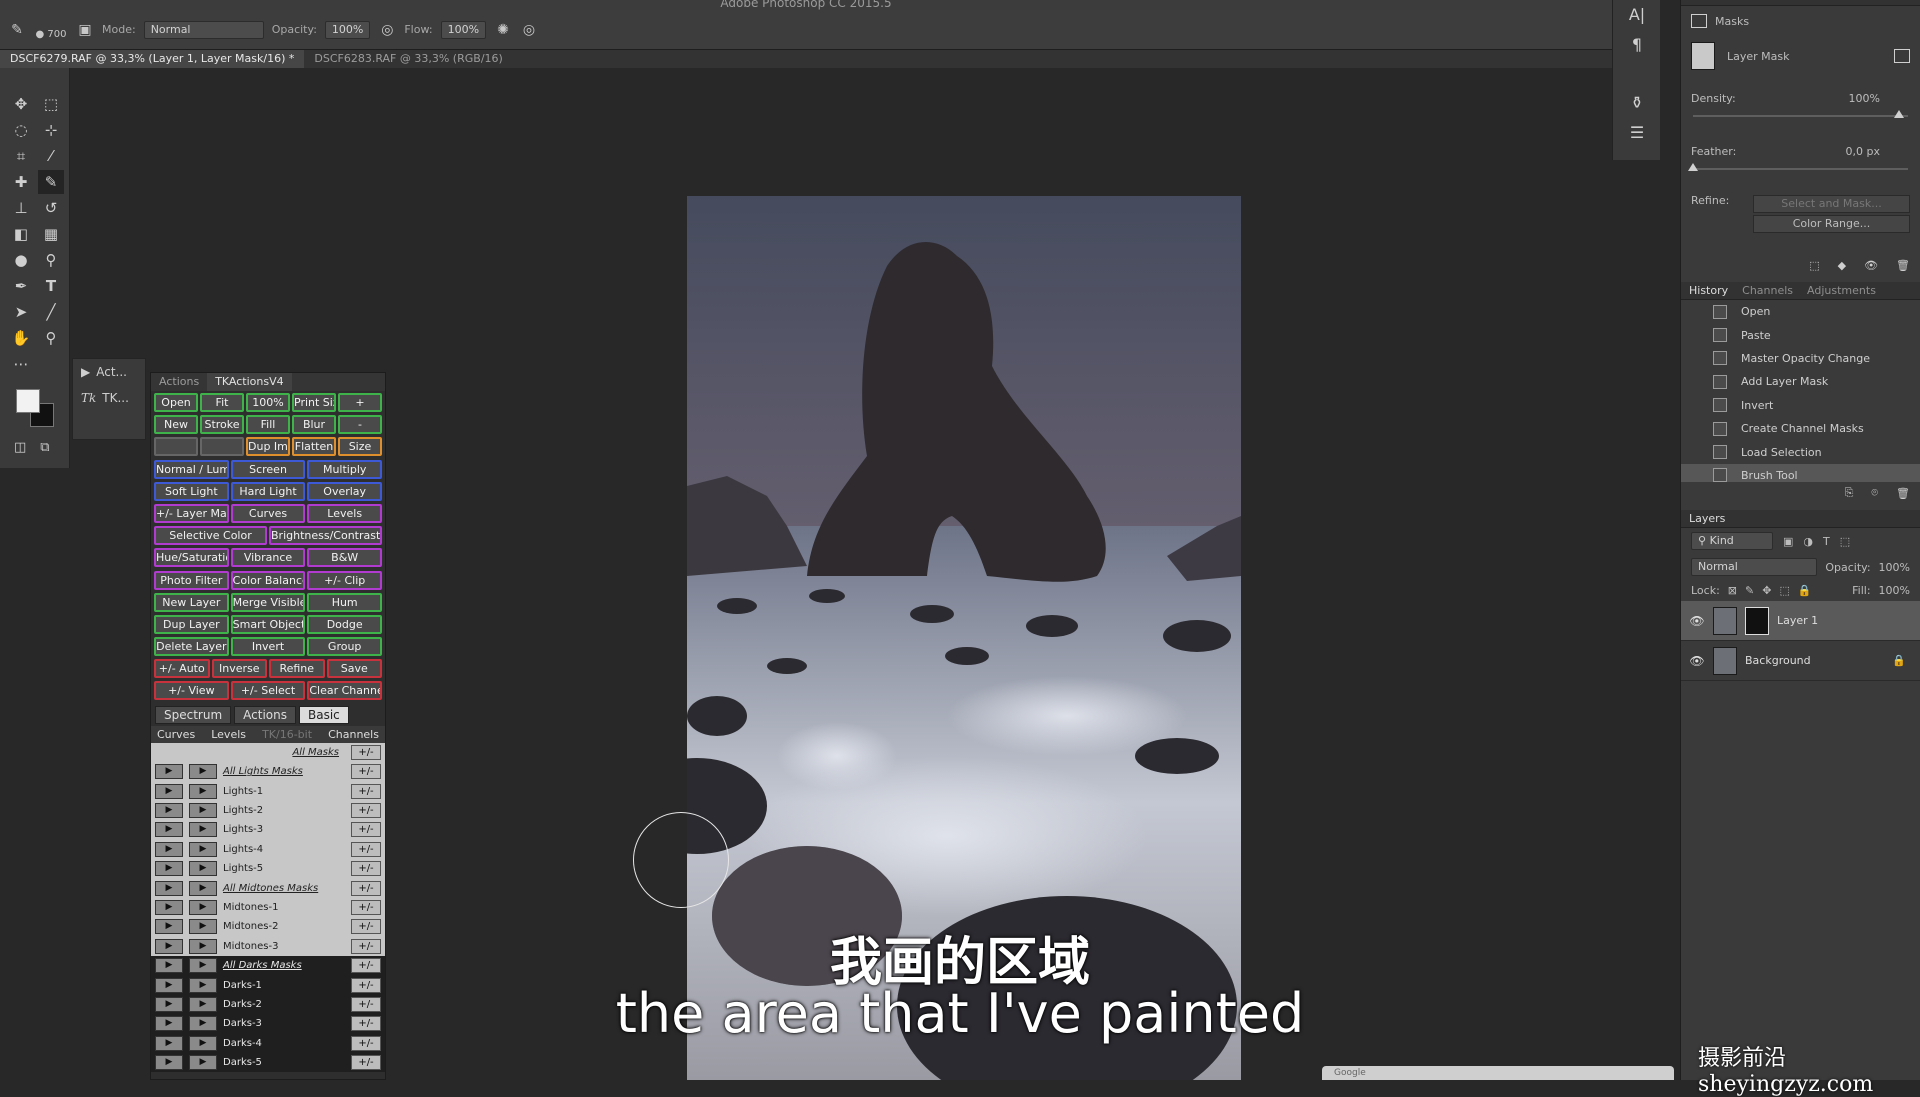 This screenshot has height=1097, width=1920. What do you see at coordinates (324, 714) in the screenshot?
I see `subtab-basic: Basic` at bounding box center [324, 714].